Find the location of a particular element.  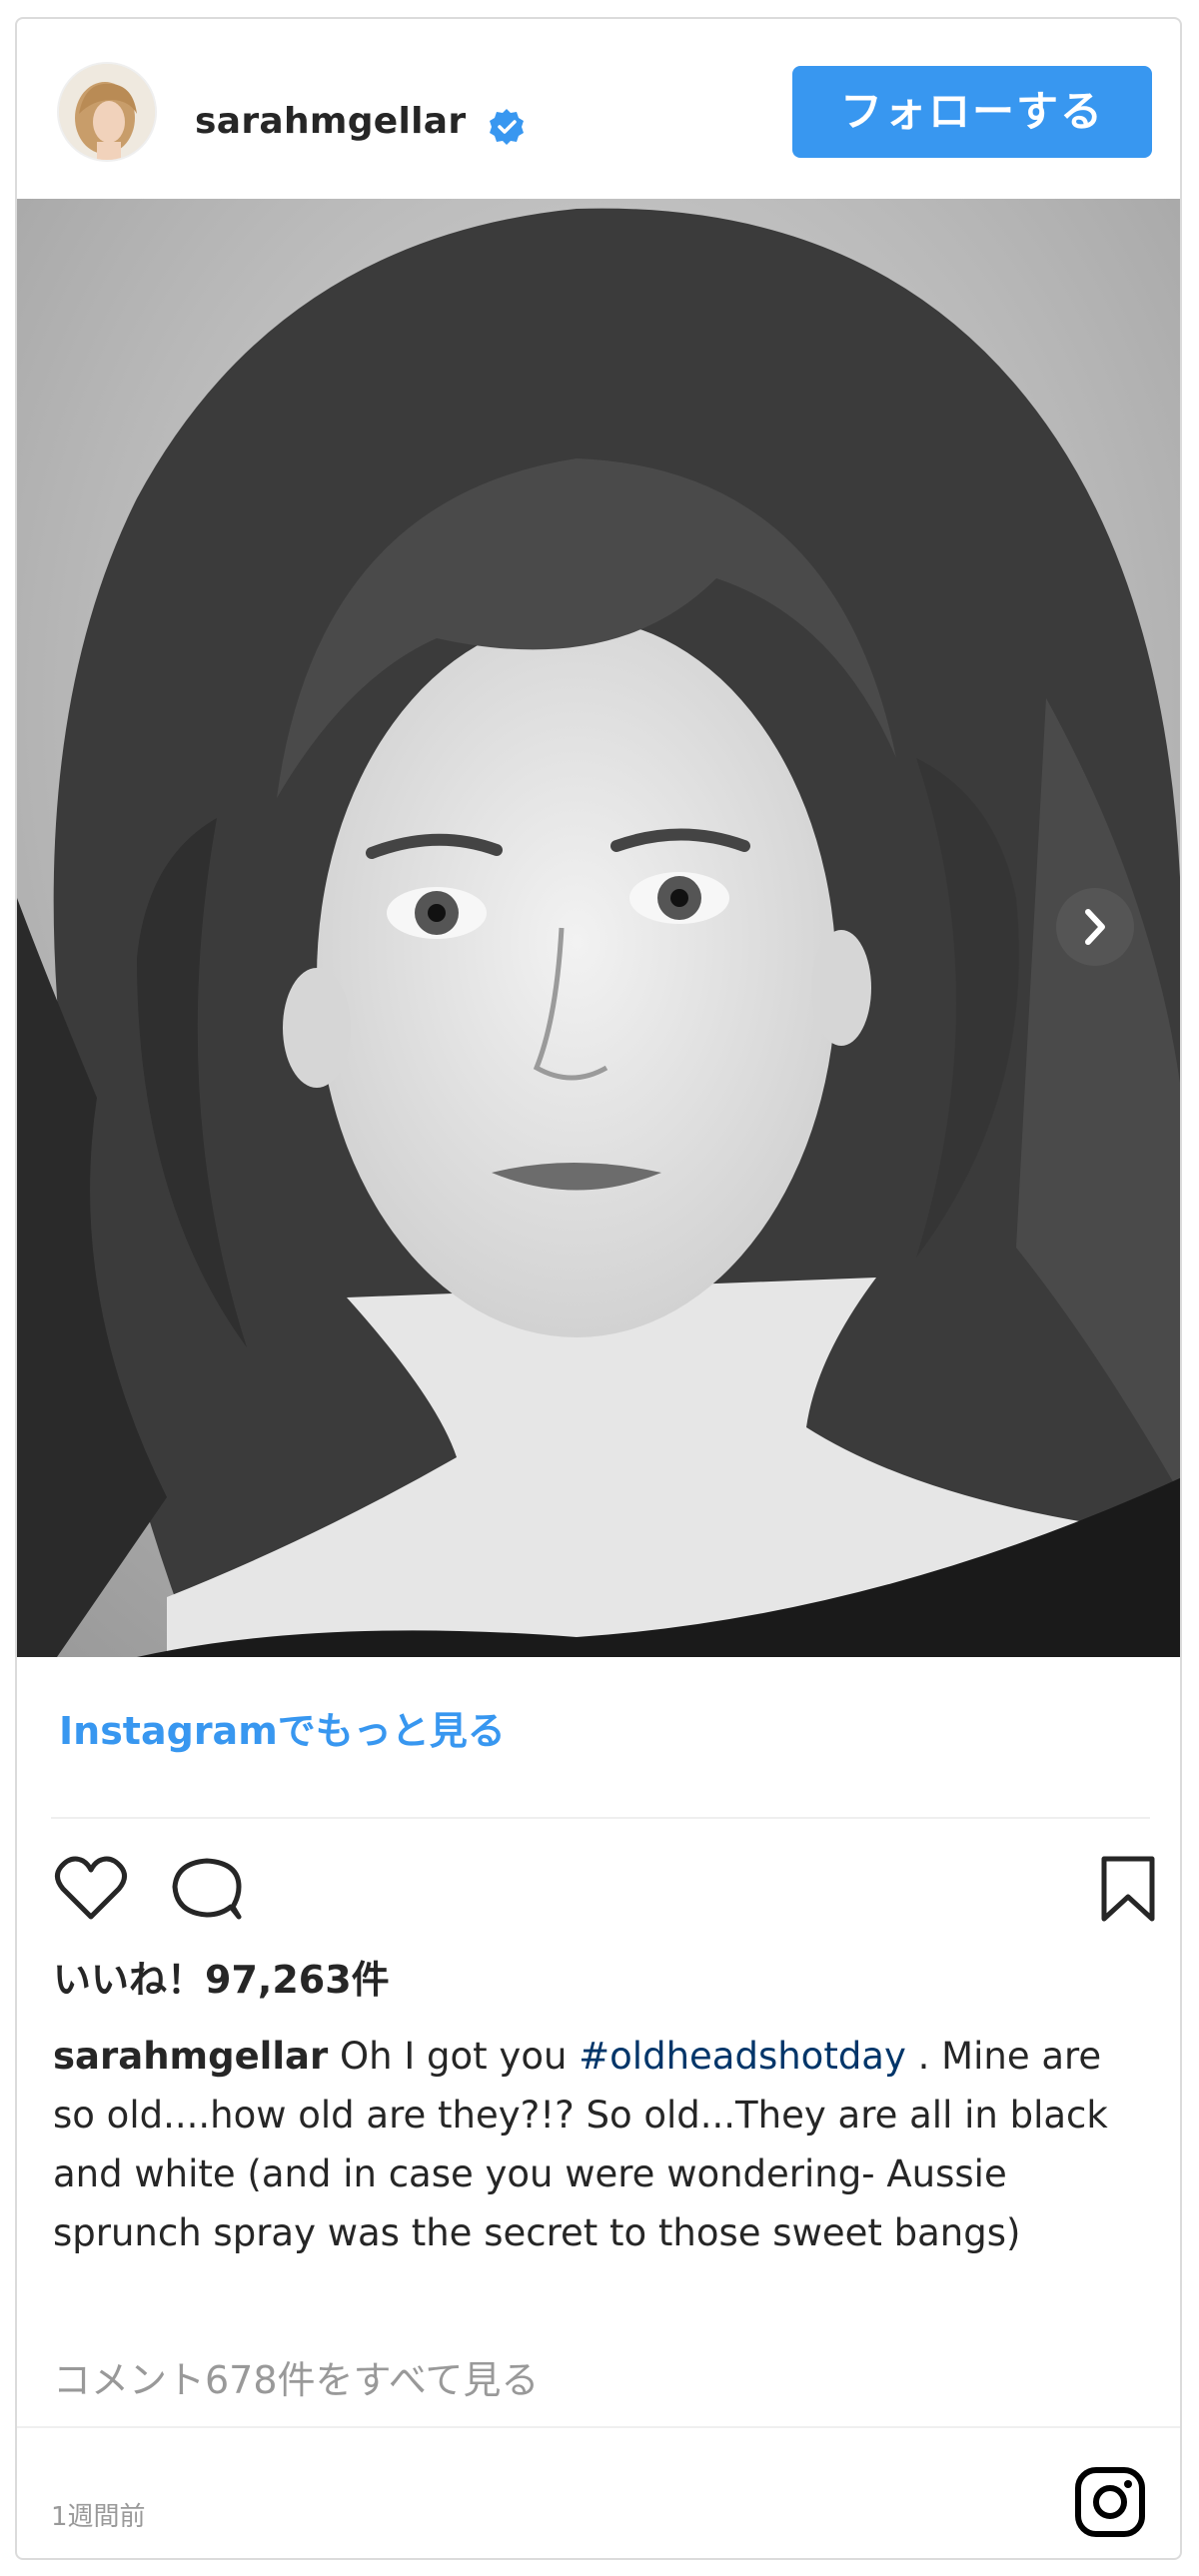

avatar-image is located at coordinates (107, 112).